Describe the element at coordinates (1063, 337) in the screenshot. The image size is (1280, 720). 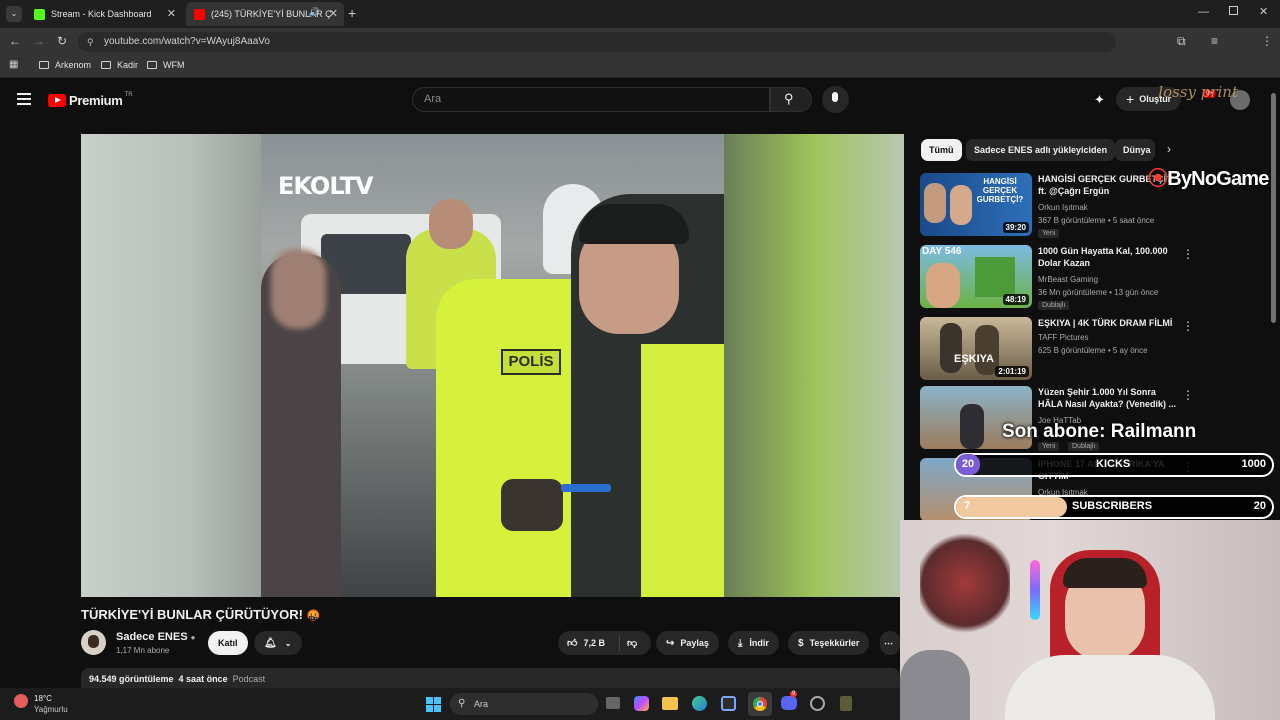
I see `rec-channel: TAFF Pictures` at that location.